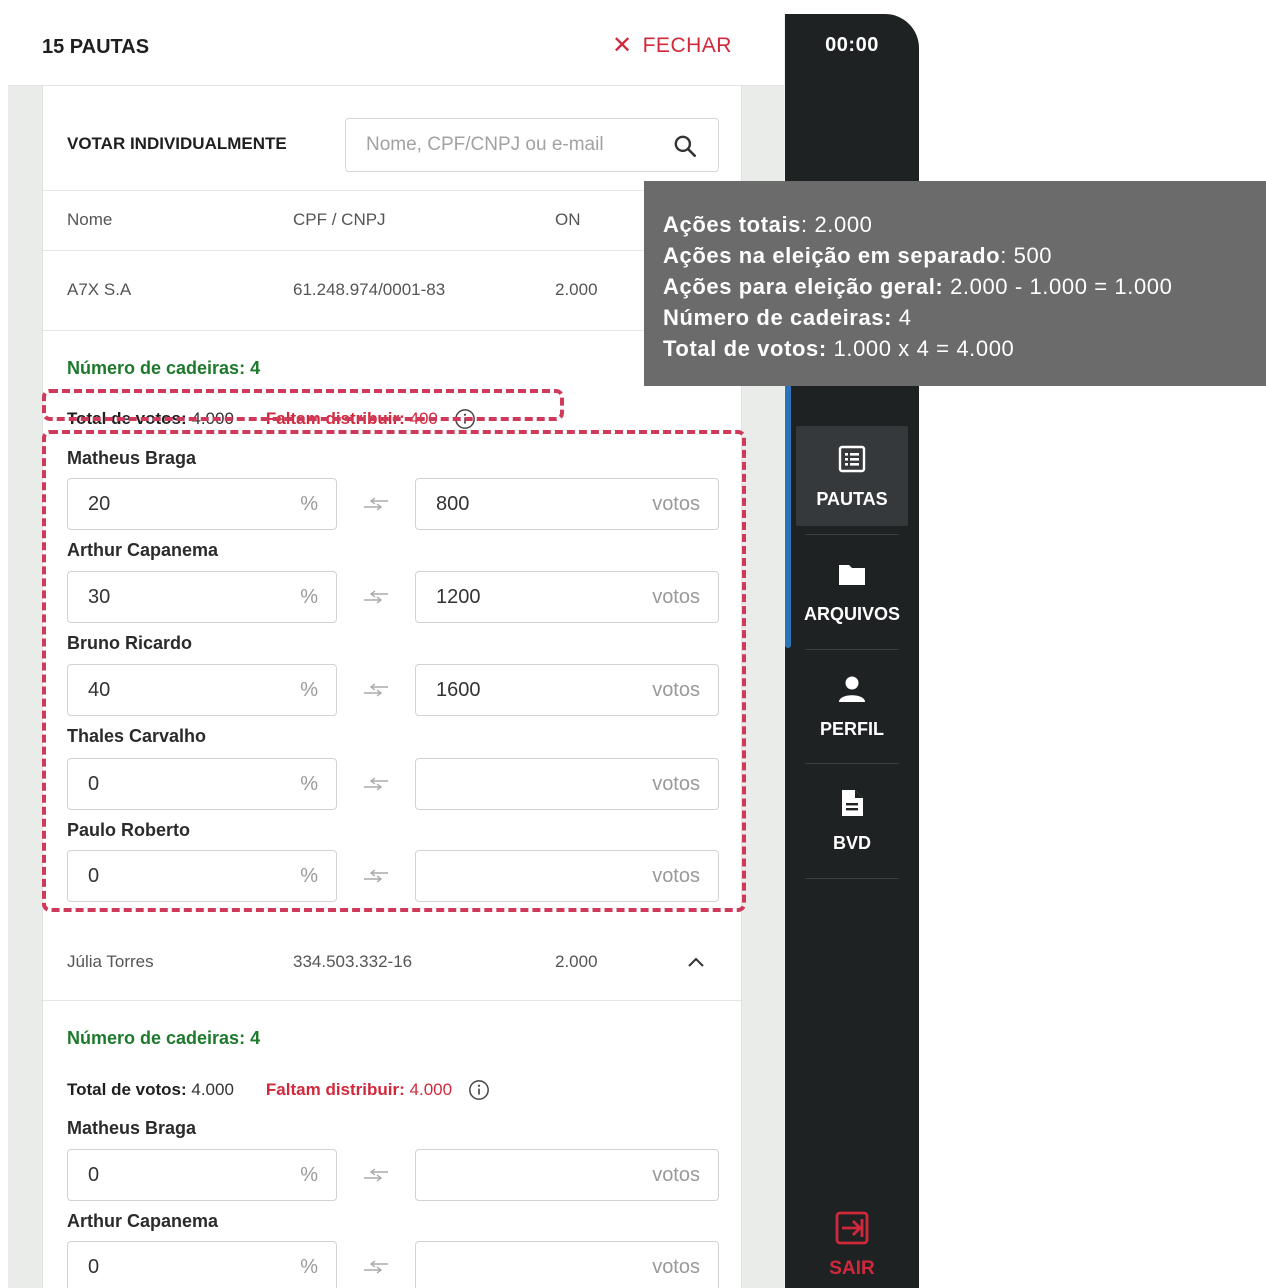  Describe the element at coordinates (732, 224) in the screenshot. I see `tooltip-label: Ações totais` at that location.